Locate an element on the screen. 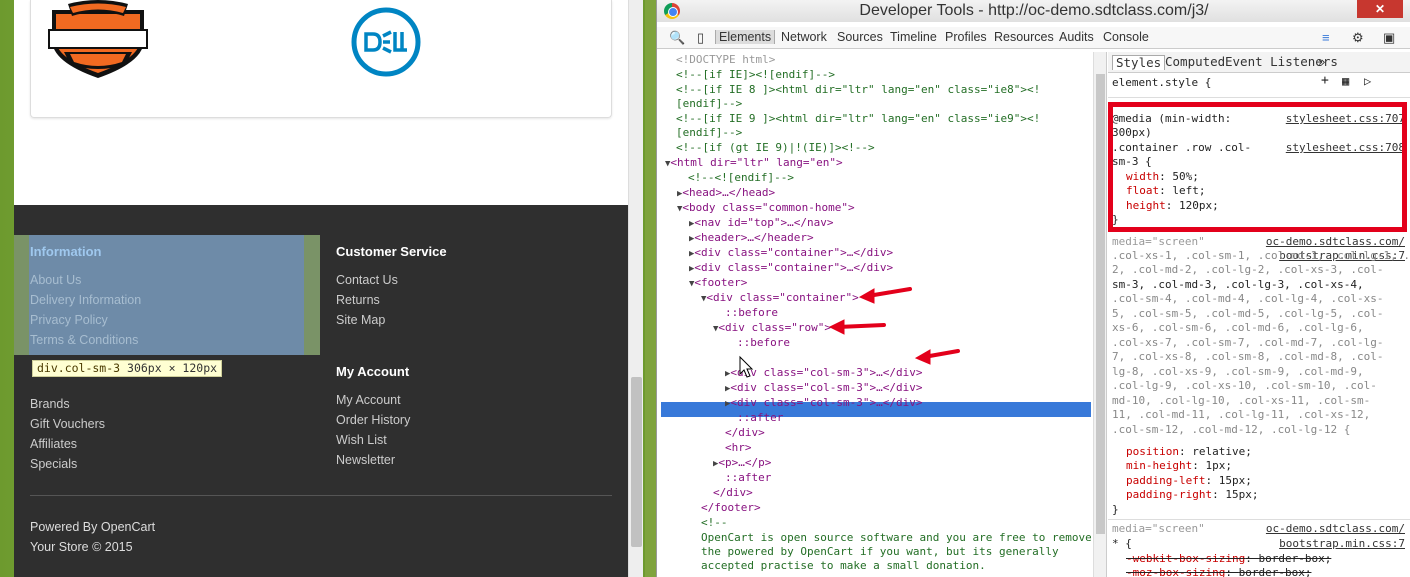 The width and height of the screenshot is (1410, 577). dom-line: <!--[if (gt IE 9)|!(IE)]><!--> is located at coordinates (775, 147).